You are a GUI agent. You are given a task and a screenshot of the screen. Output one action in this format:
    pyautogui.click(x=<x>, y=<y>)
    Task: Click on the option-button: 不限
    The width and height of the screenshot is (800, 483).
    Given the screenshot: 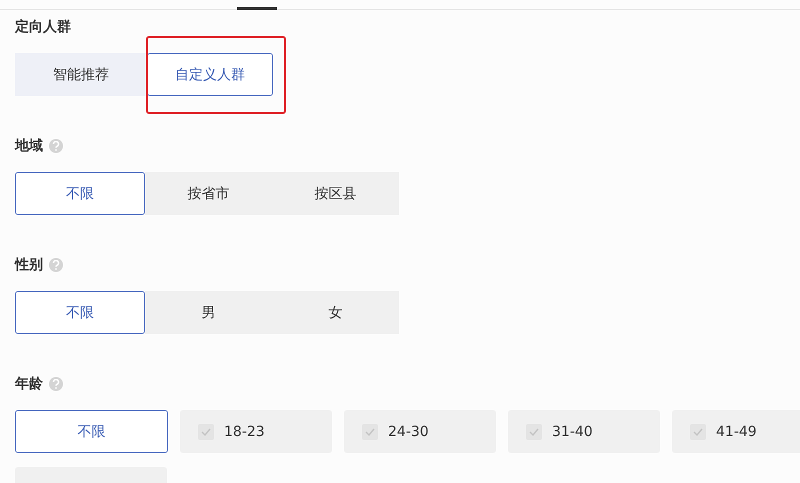 What is the action you would take?
    pyautogui.click(x=91, y=431)
    